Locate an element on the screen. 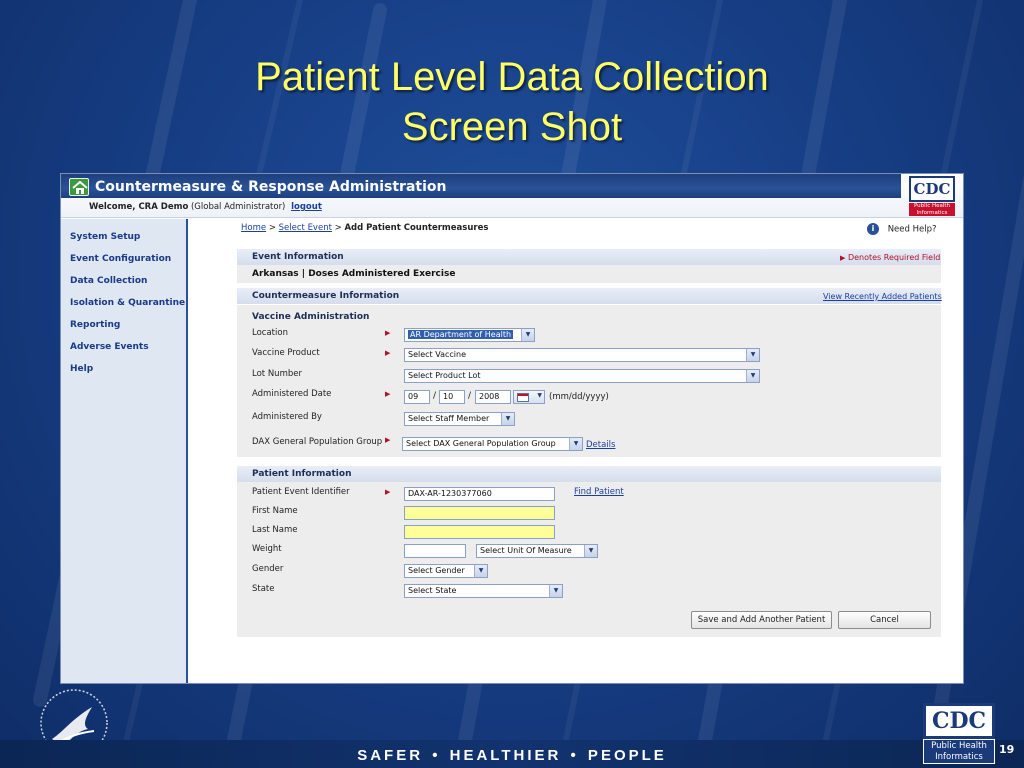  sidebar-item-reporting: Reporting is located at coordinates (95, 325).